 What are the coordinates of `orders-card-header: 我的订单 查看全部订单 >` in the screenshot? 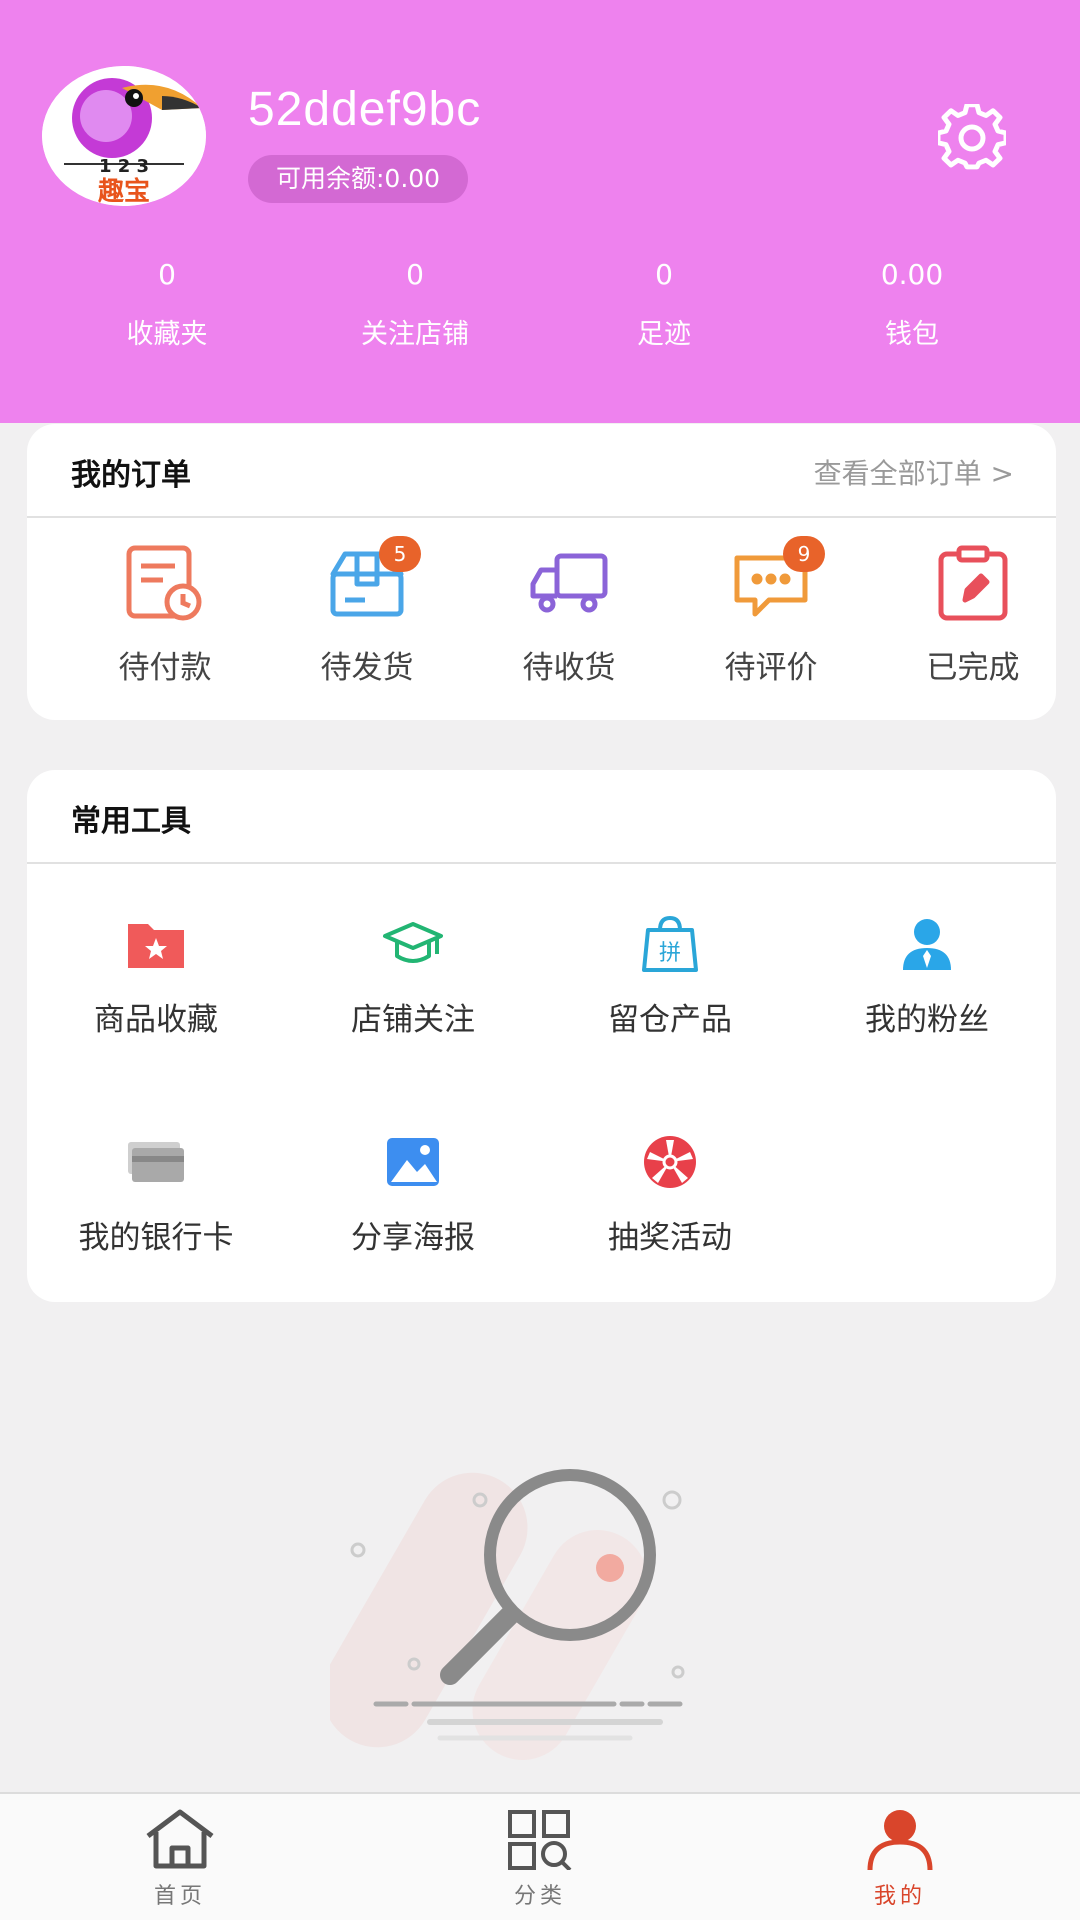 It's located at (541, 471).